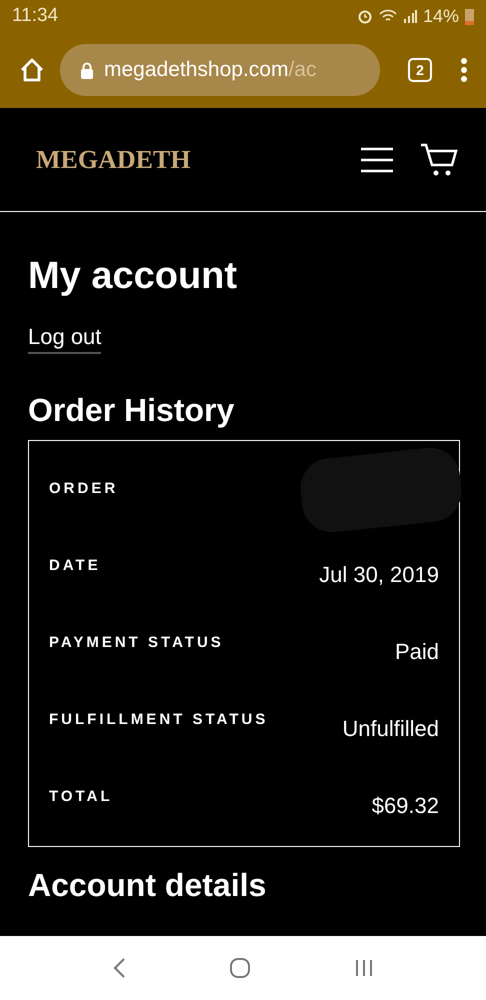 The height and width of the screenshot is (1000, 486). What do you see at coordinates (377, 159) in the screenshot?
I see `menu-icon` at bounding box center [377, 159].